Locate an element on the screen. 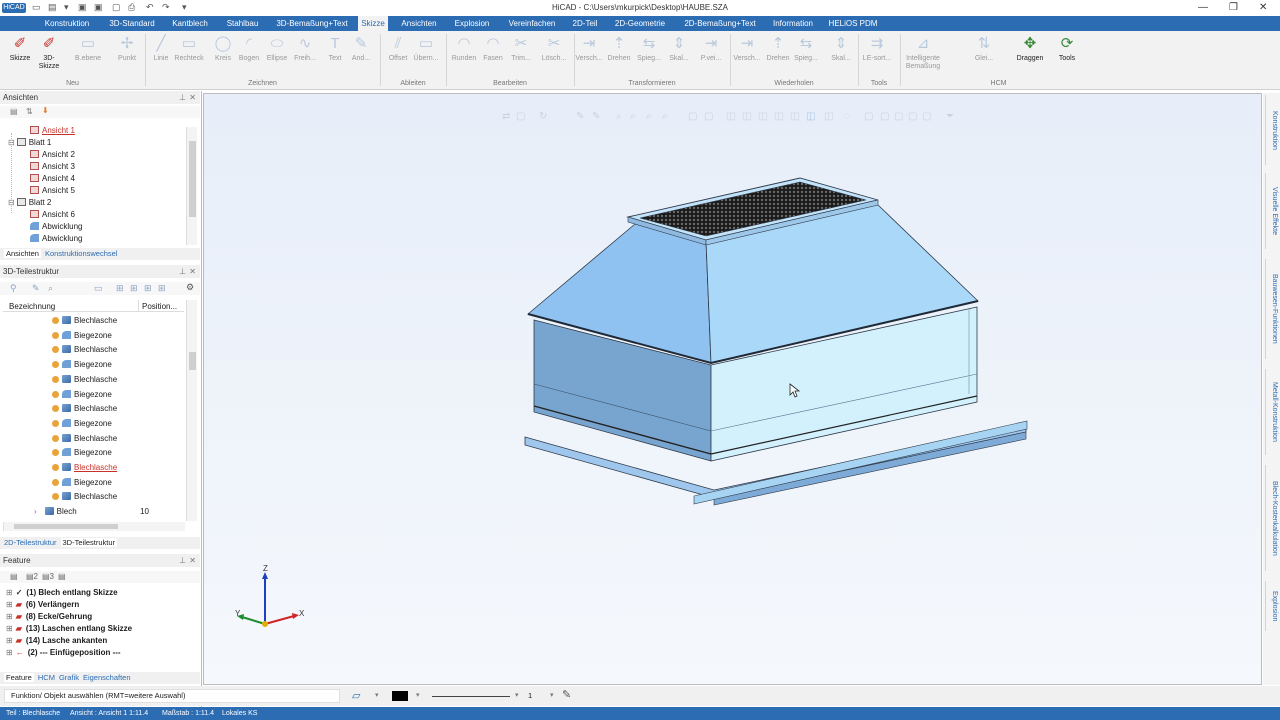  ansichten-item: Ansicht 5 is located at coordinates (52, 190).